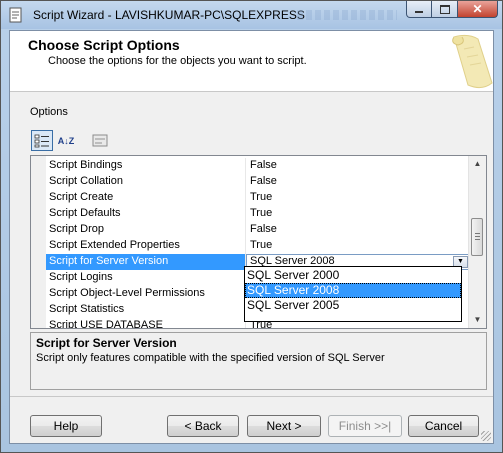  Describe the element at coordinates (109, 261) in the screenshot. I see `property-name: Script for Server Version` at that location.